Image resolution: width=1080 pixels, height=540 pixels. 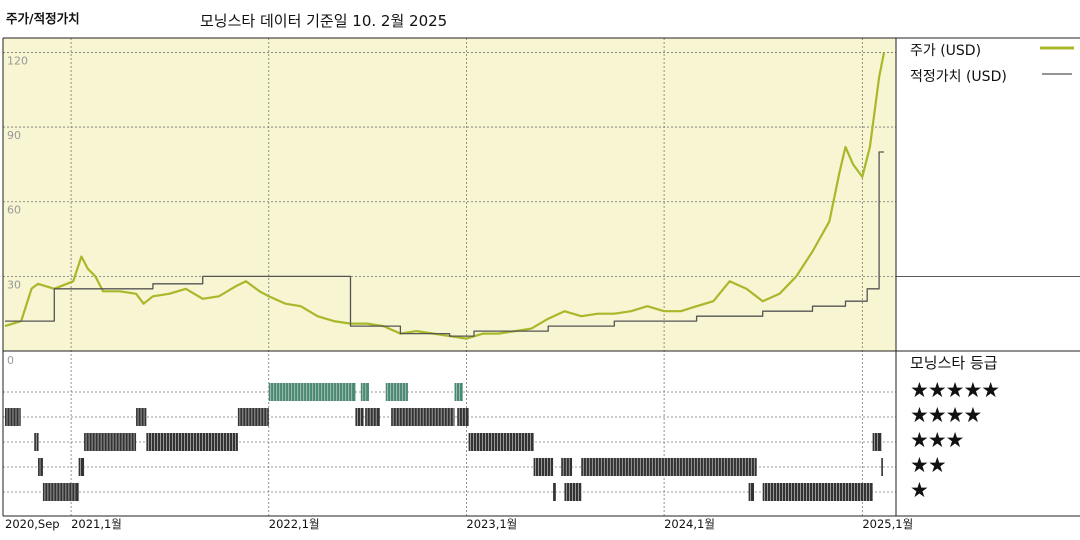 I want to click on x-tick-label-4: 2024,1월, so click(x=689, y=524).